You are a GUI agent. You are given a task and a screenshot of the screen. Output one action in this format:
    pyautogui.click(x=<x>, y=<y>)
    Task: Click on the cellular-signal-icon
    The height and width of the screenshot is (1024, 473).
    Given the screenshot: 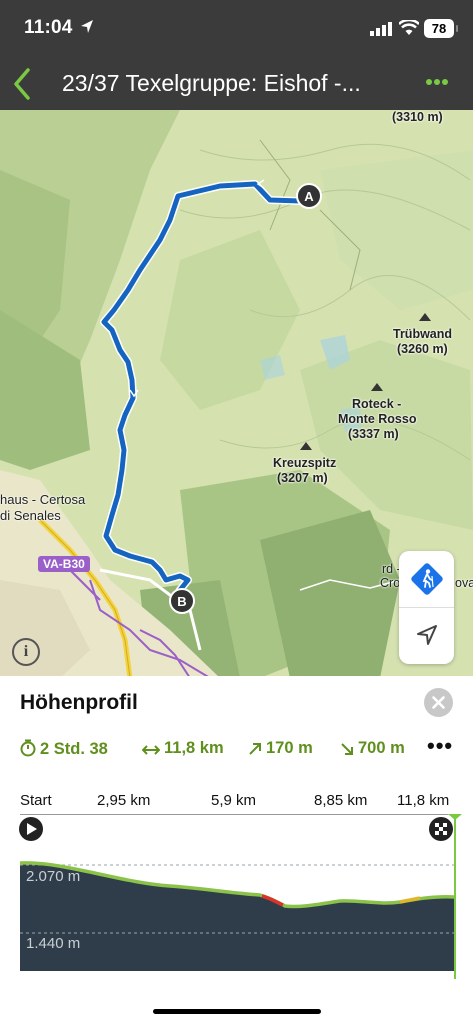 What is the action you would take?
    pyautogui.click(x=381, y=29)
    